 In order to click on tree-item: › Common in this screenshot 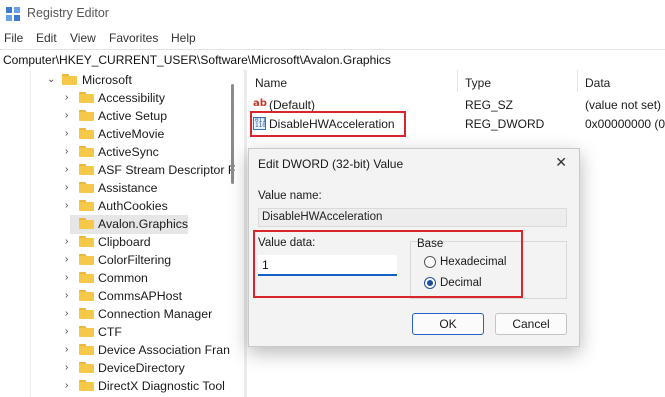, I will do `click(115, 278)`.